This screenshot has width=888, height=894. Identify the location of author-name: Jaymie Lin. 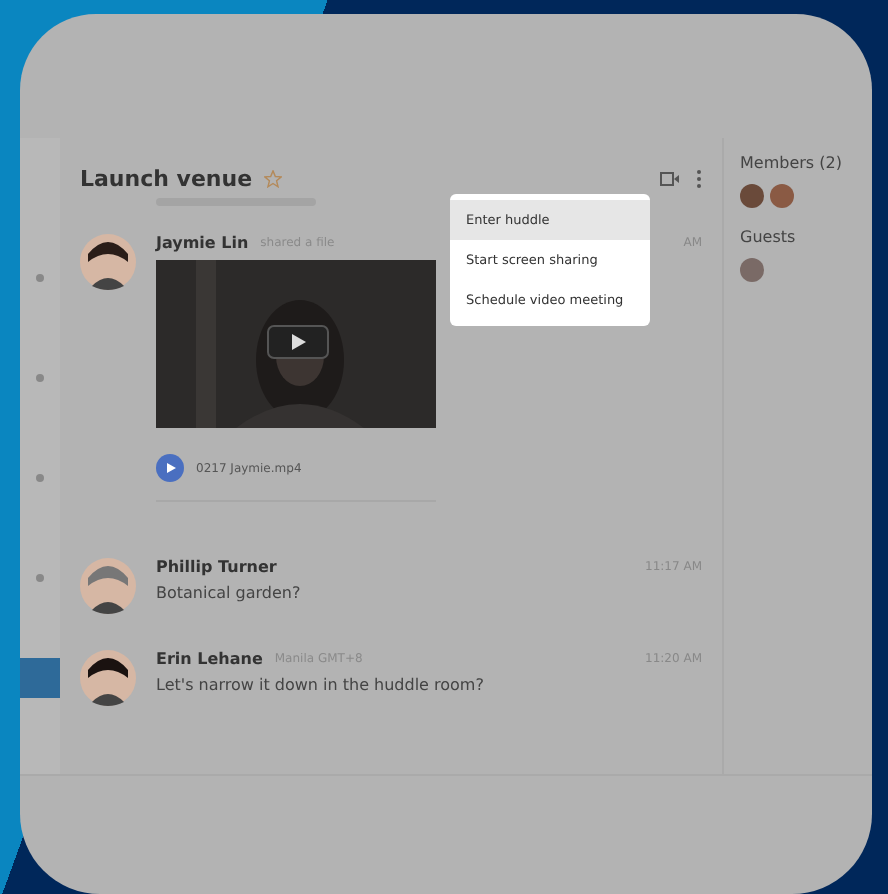
(202, 243).